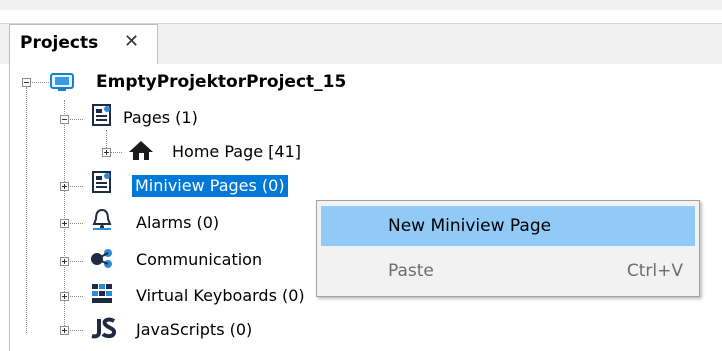  I want to click on tree-item-label: Pages (1), so click(160, 117).